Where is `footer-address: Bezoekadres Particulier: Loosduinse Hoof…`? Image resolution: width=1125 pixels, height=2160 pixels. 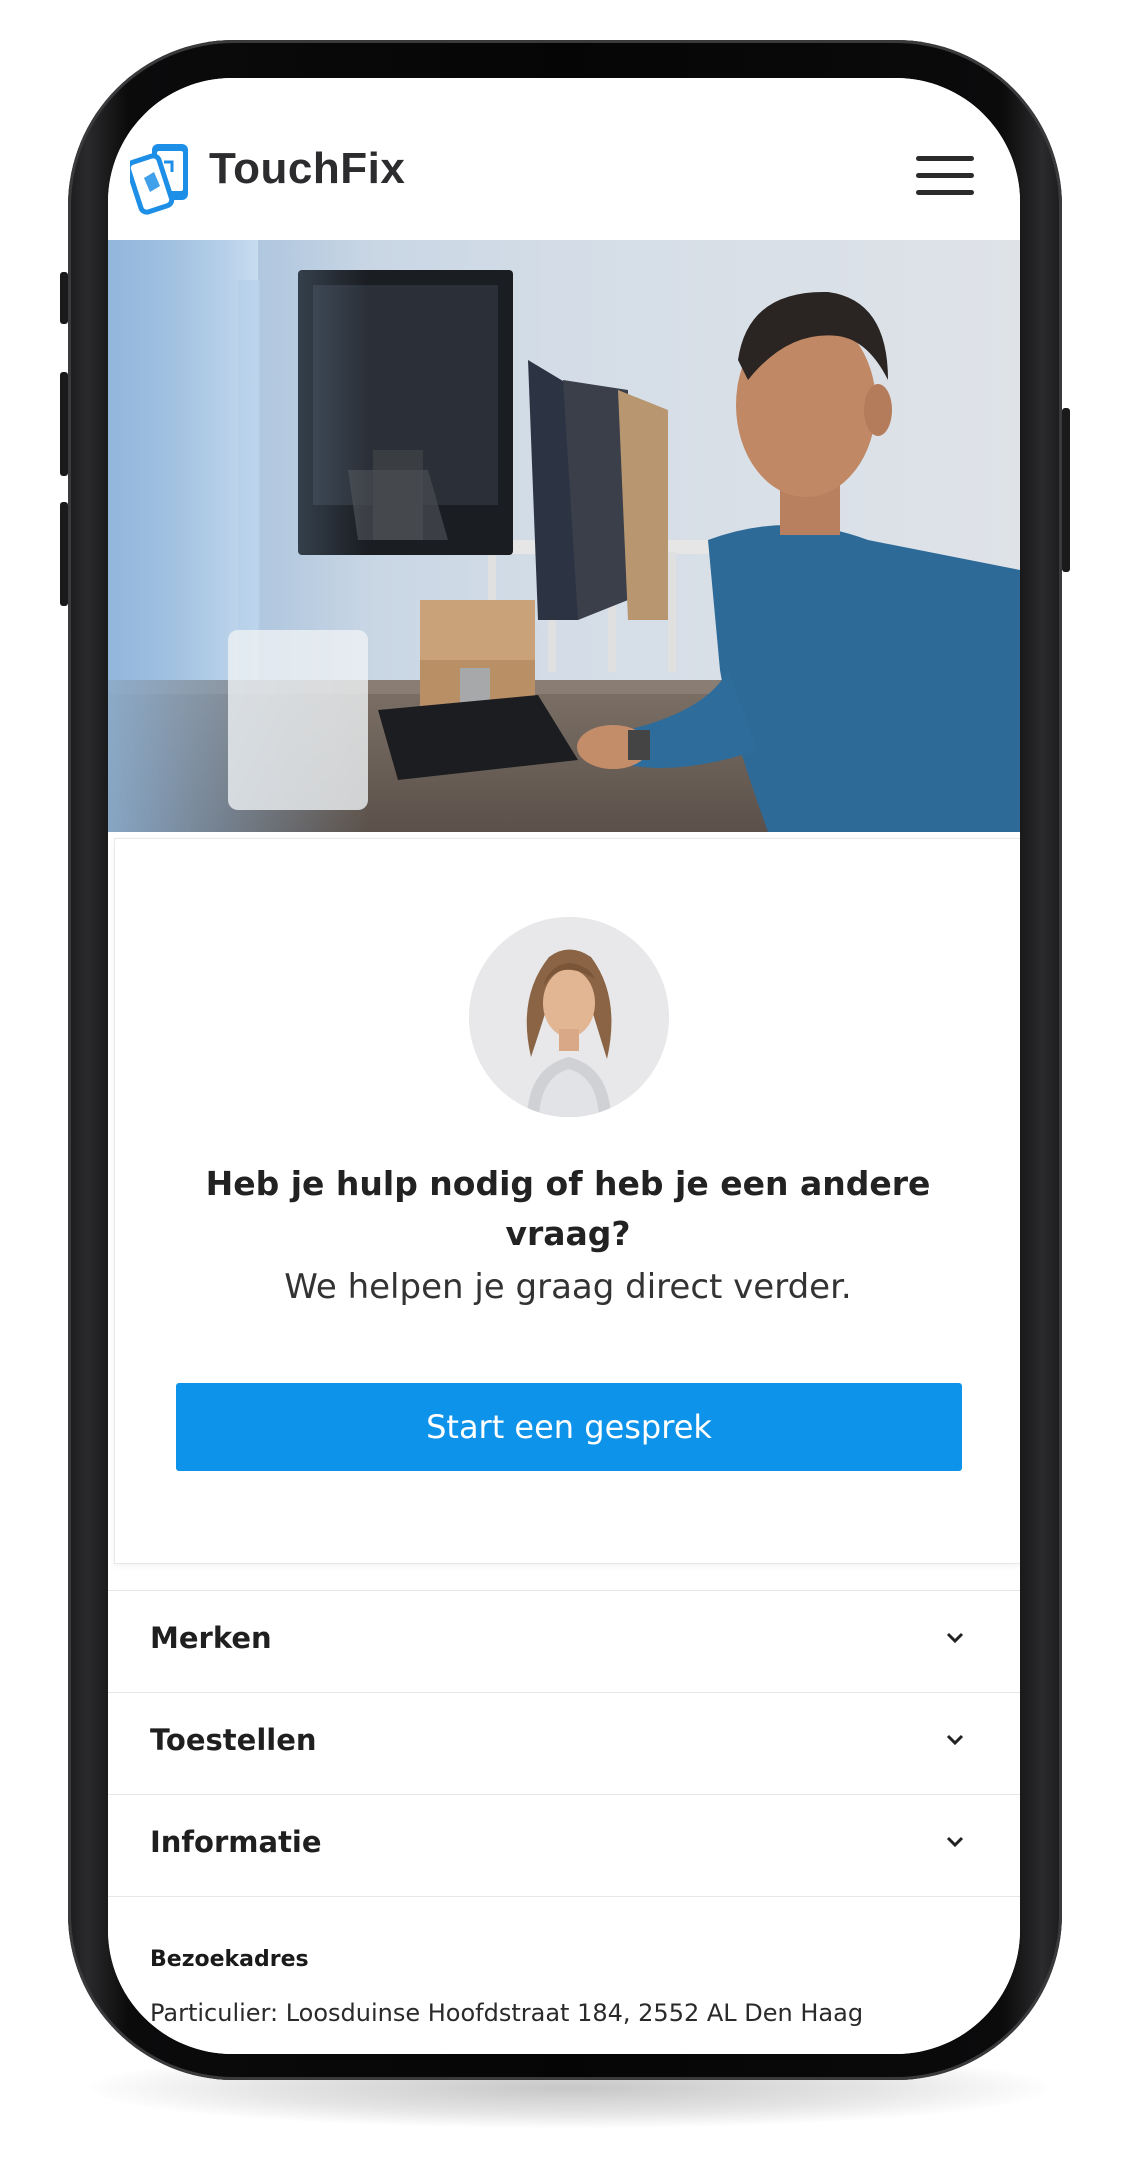
footer-address: Bezoekadres Particulier: Loosduinse Hoof… is located at coordinates (564, 1975).